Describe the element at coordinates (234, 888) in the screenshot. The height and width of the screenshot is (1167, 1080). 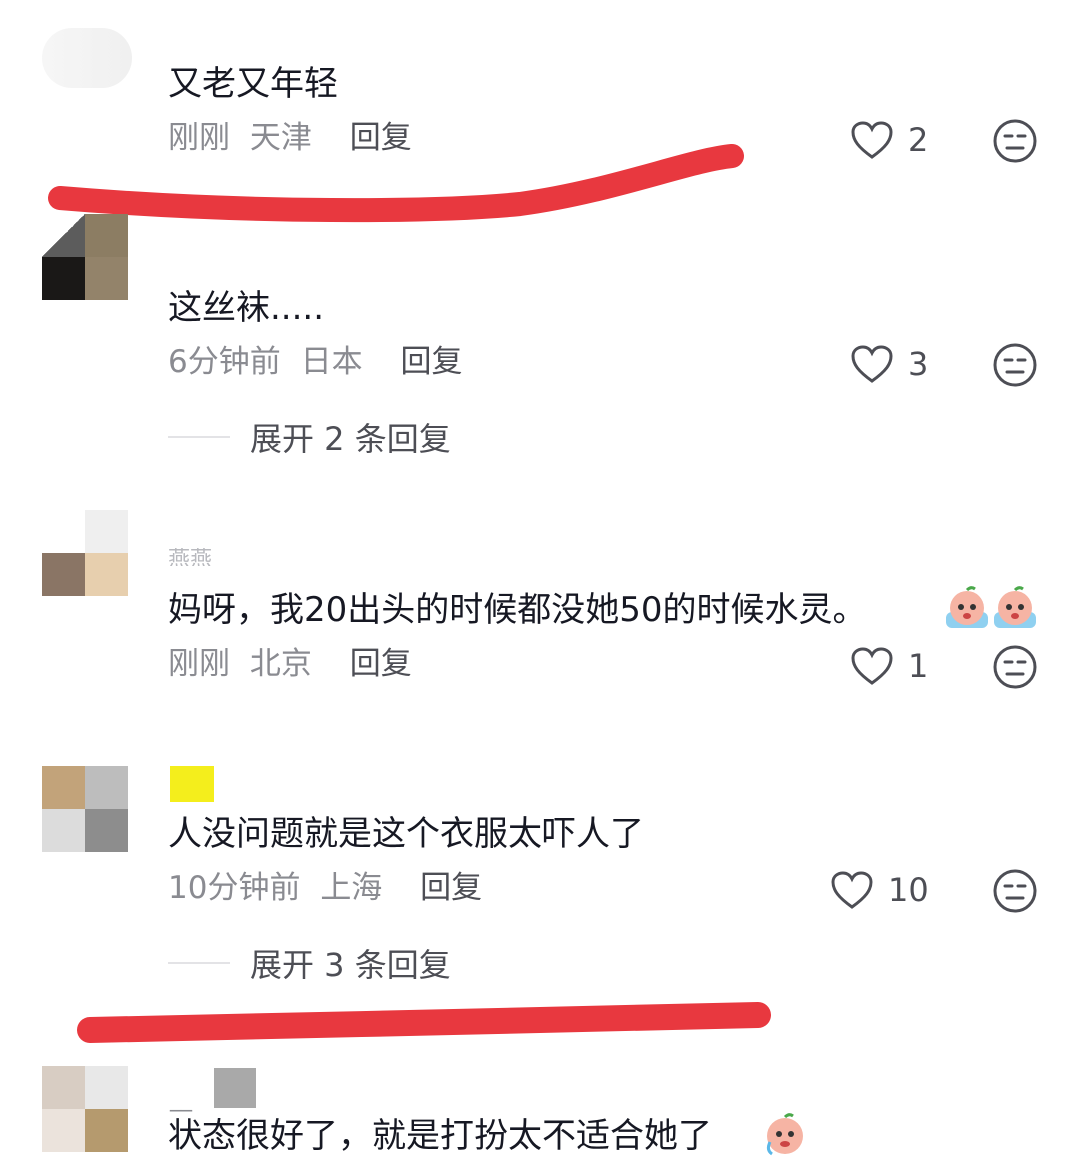
I see `comment-time: 10分钟前` at that location.